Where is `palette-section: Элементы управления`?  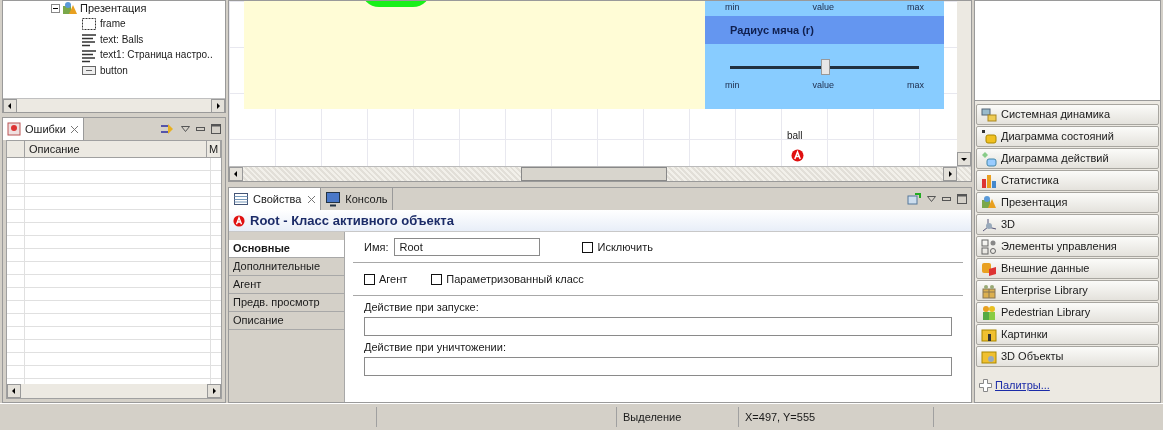
palette-section: Элементы управления is located at coordinates (1067, 246).